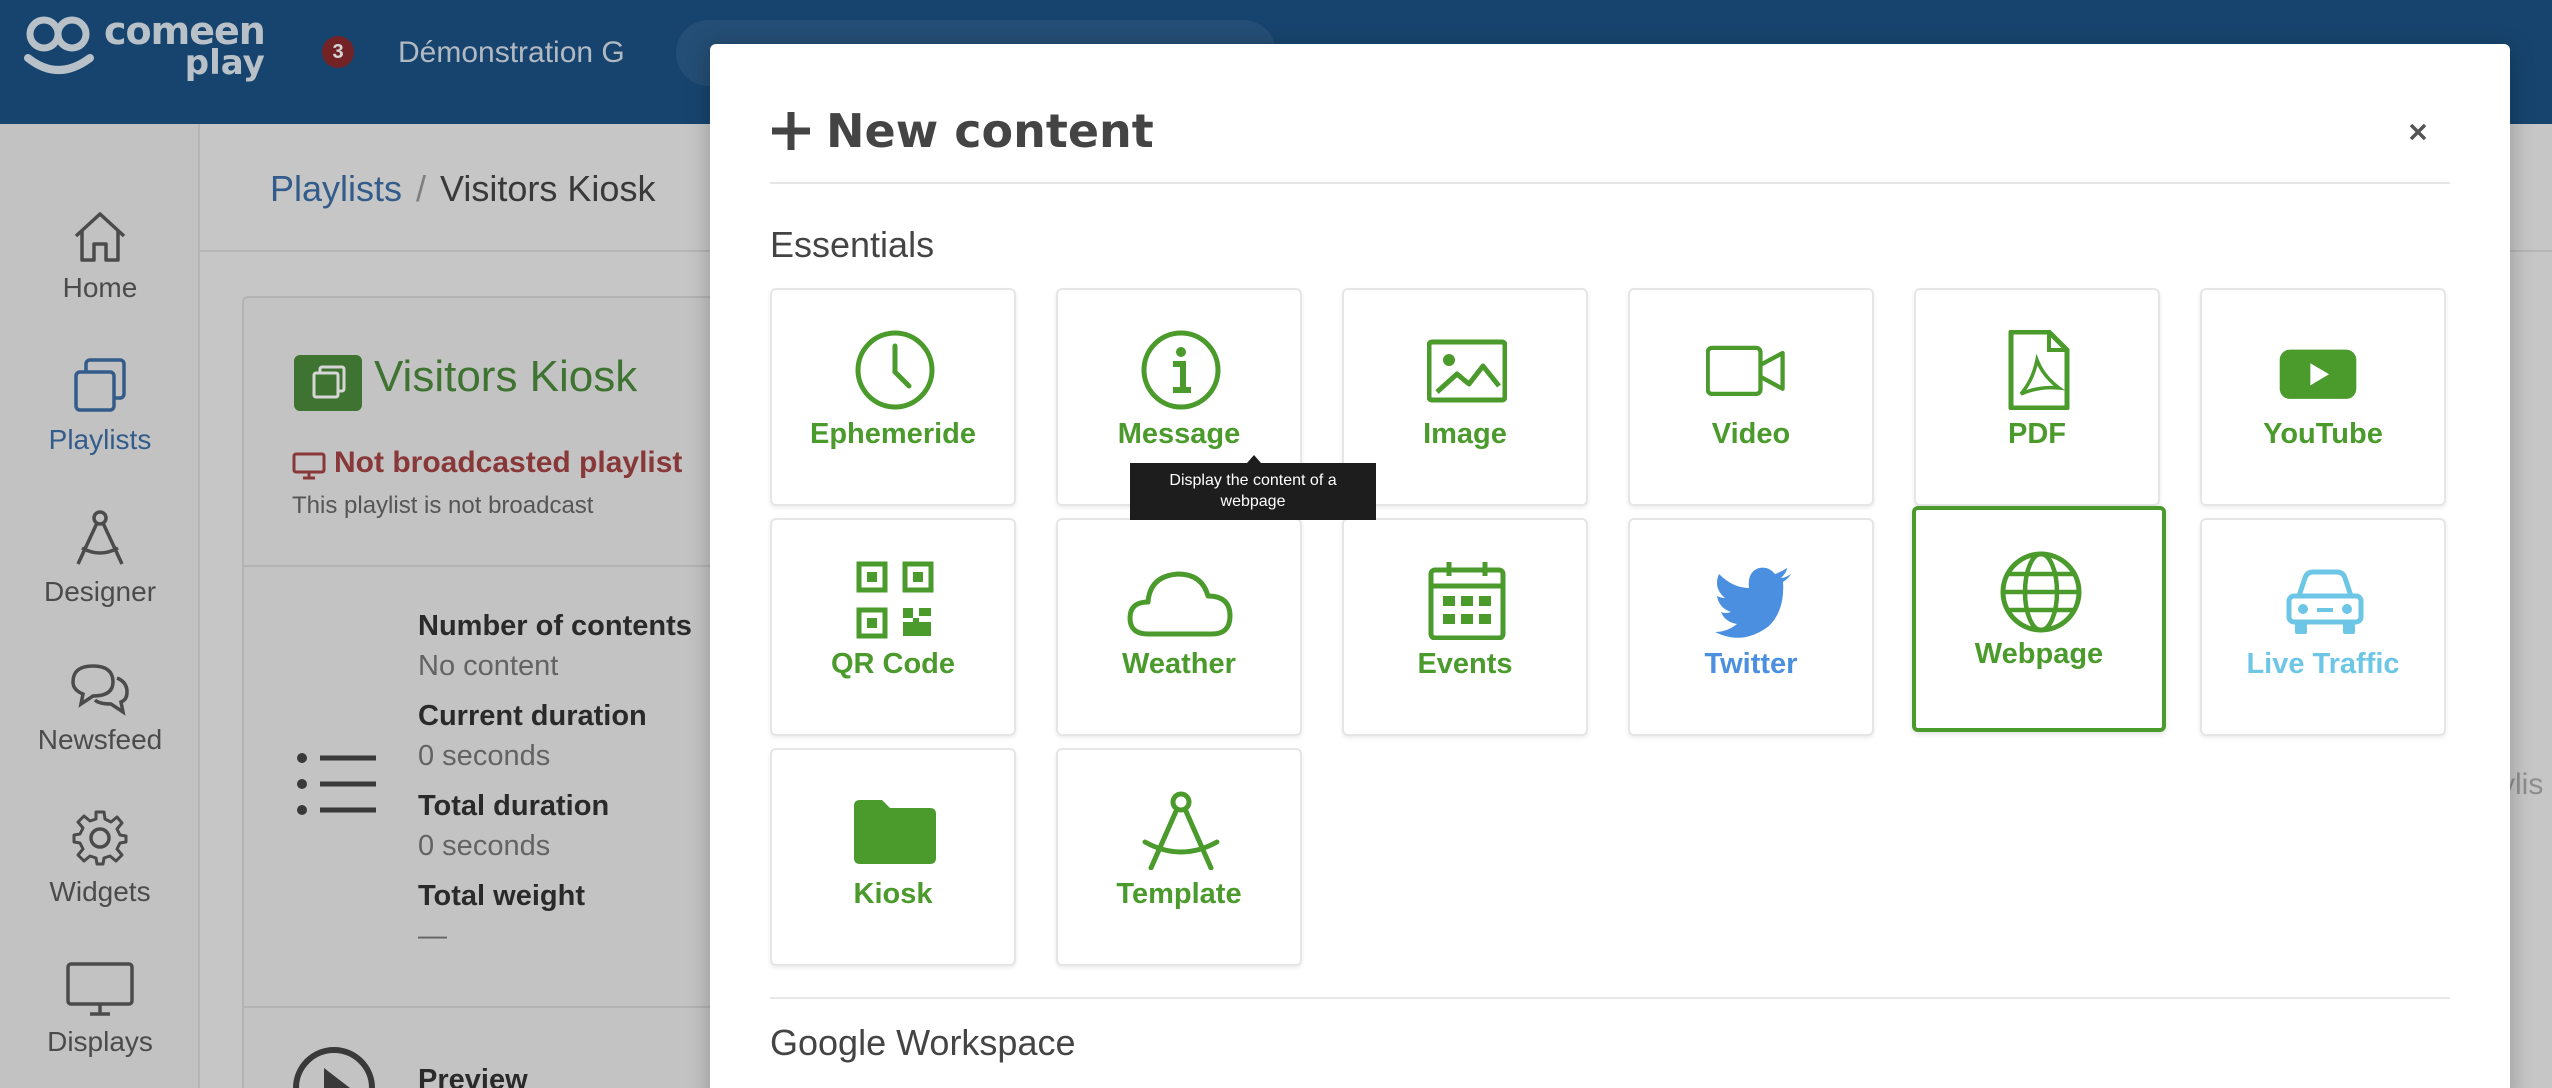 Image resolution: width=2552 pixels, height=1088 pixels. Describe the element at coordinates (1467, 371) in the screenshot. I see `image-icon` at that location.